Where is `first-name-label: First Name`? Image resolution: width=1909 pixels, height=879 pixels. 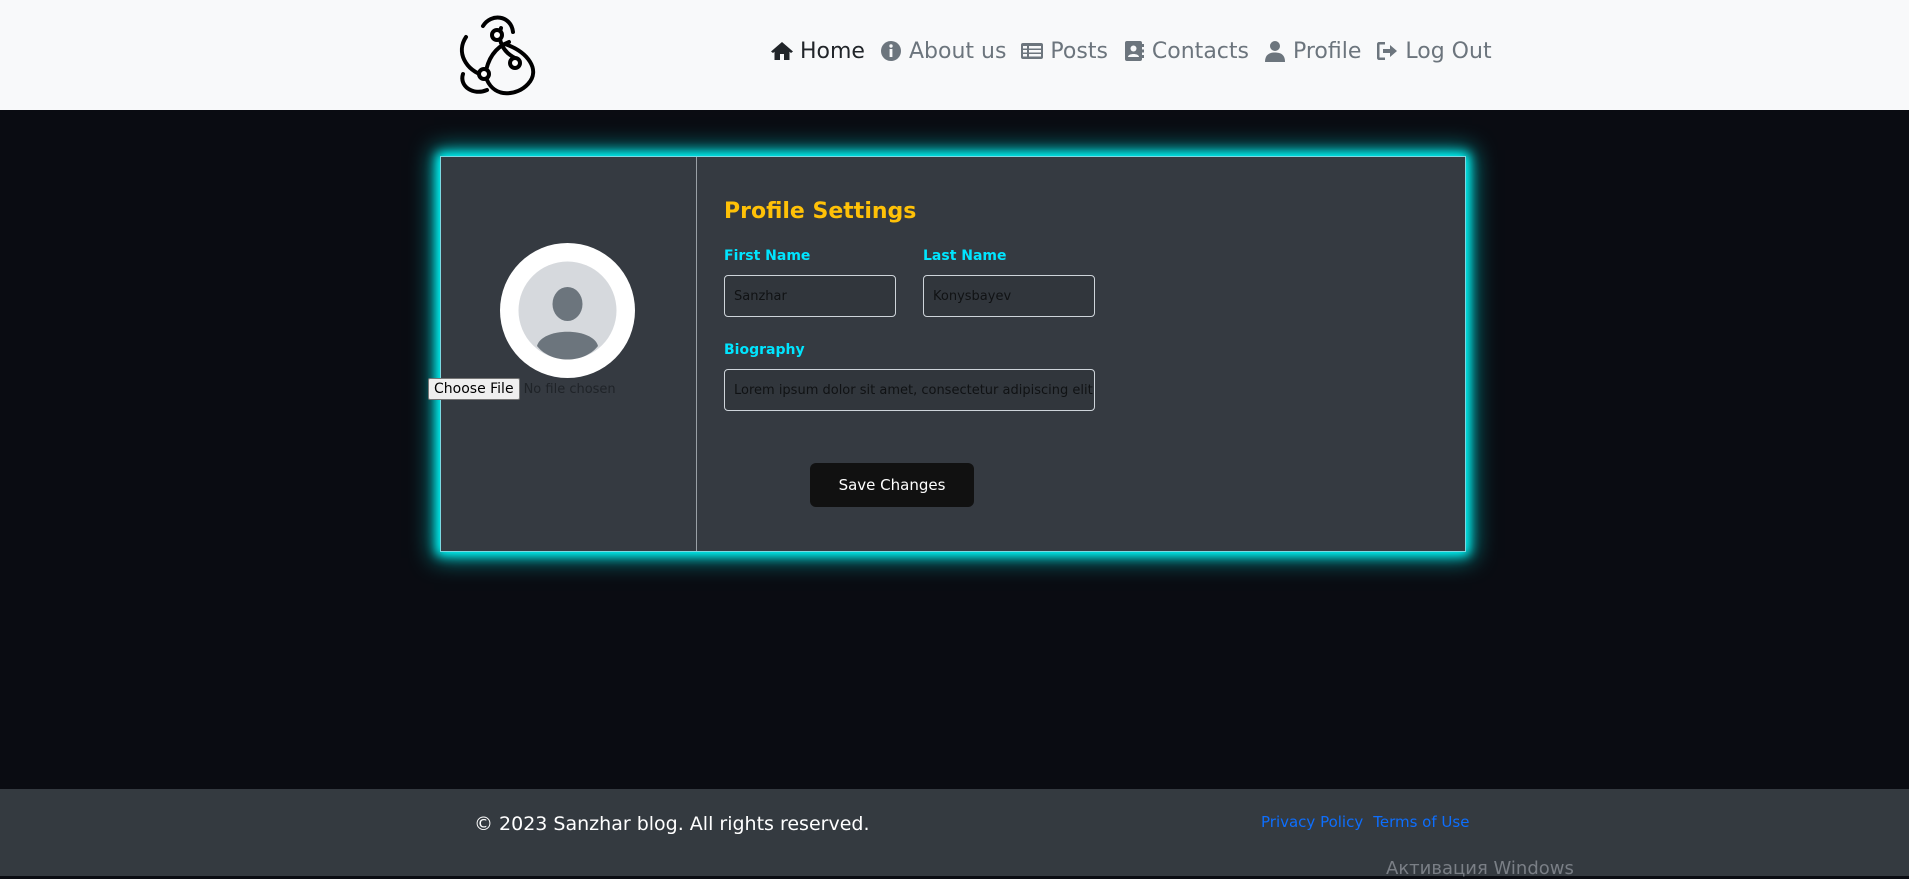
first-name-label: First Name is located at coordinates (767, 256).